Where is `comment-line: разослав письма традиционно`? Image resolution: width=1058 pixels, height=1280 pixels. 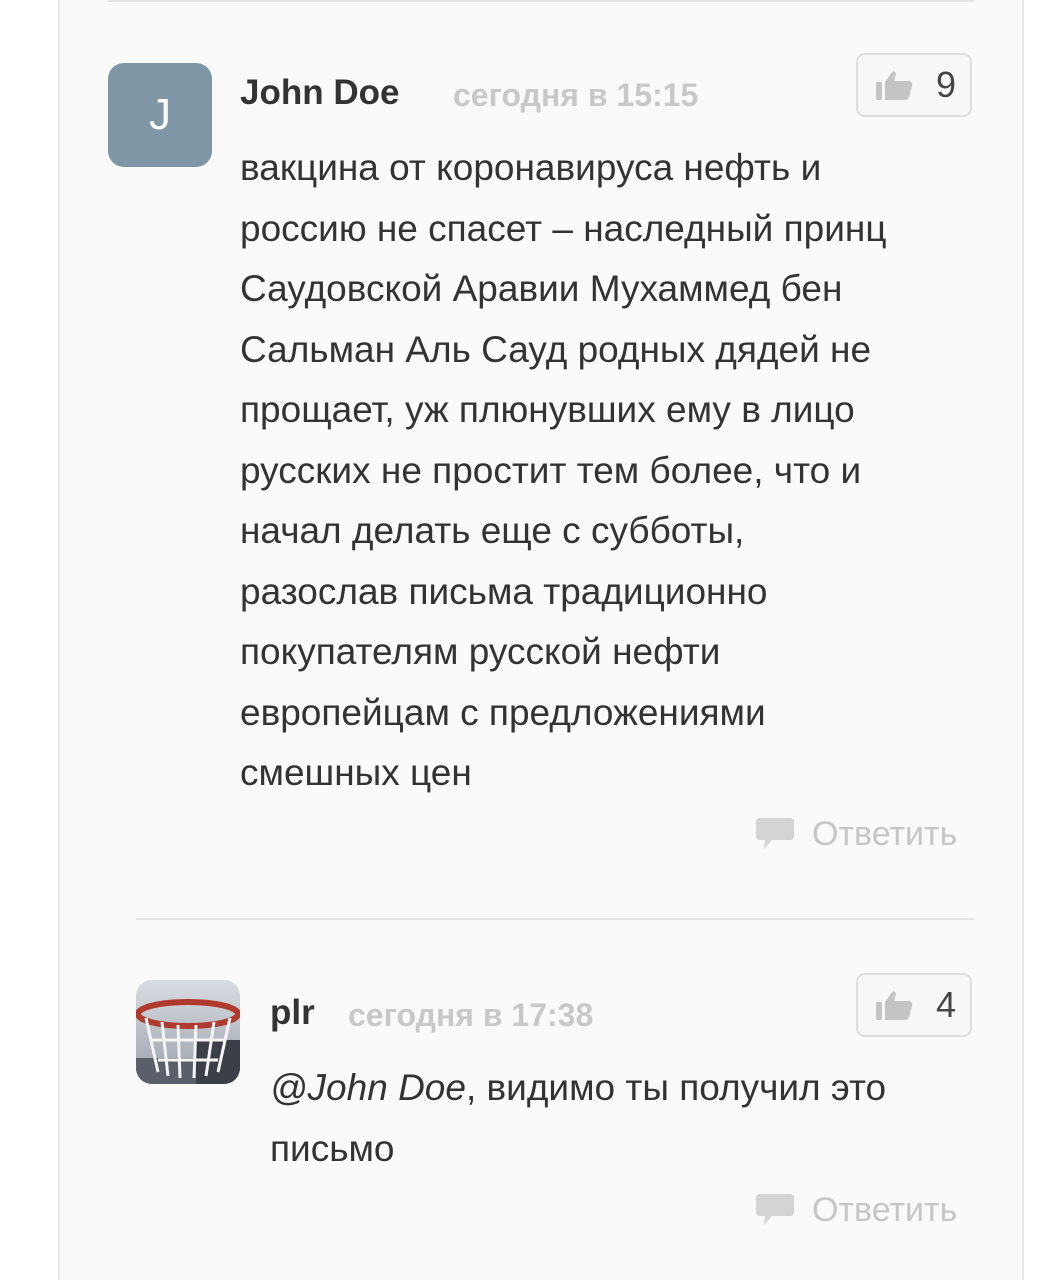
comment-line: разослав письма традиционно is located at coordinates (504, 591).